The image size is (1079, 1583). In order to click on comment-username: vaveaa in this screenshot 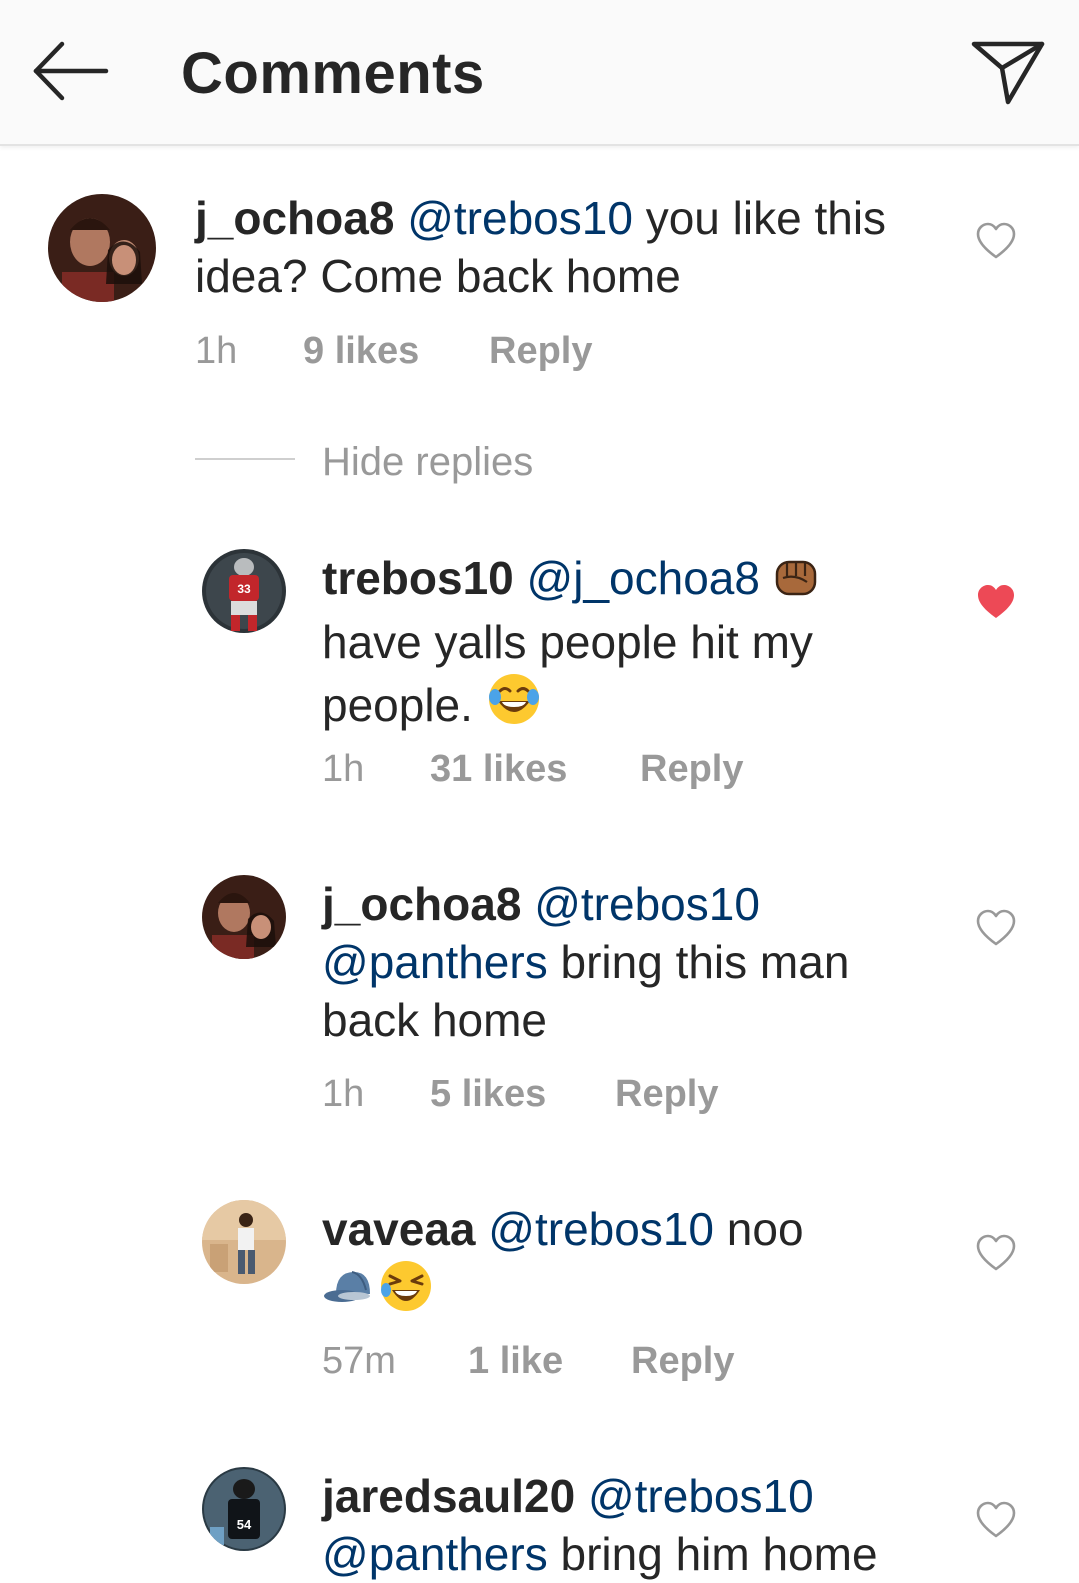, I will do `click(399, 1229)`.